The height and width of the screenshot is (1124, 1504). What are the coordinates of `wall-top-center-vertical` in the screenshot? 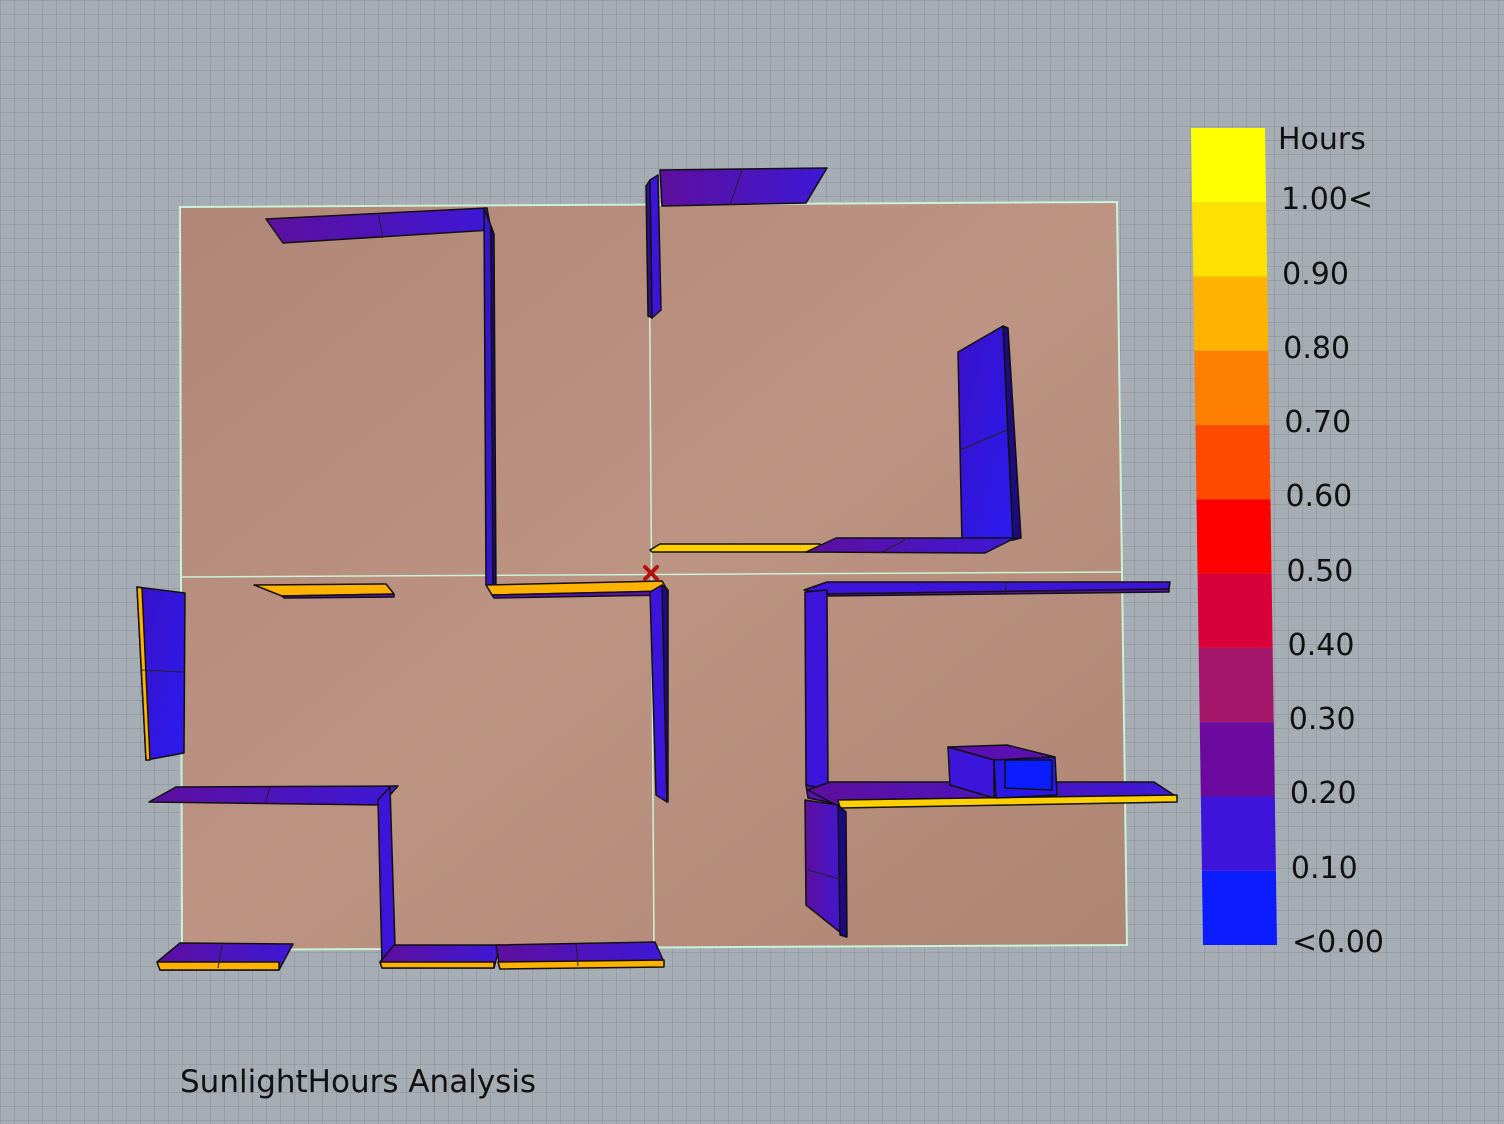 It's located at (653, 246).